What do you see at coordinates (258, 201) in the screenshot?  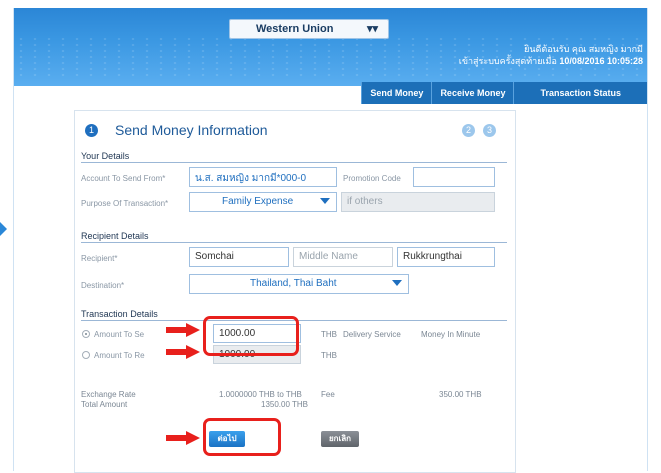 I see `purpose-value: Family Expense` at bounding box center [258, 201].